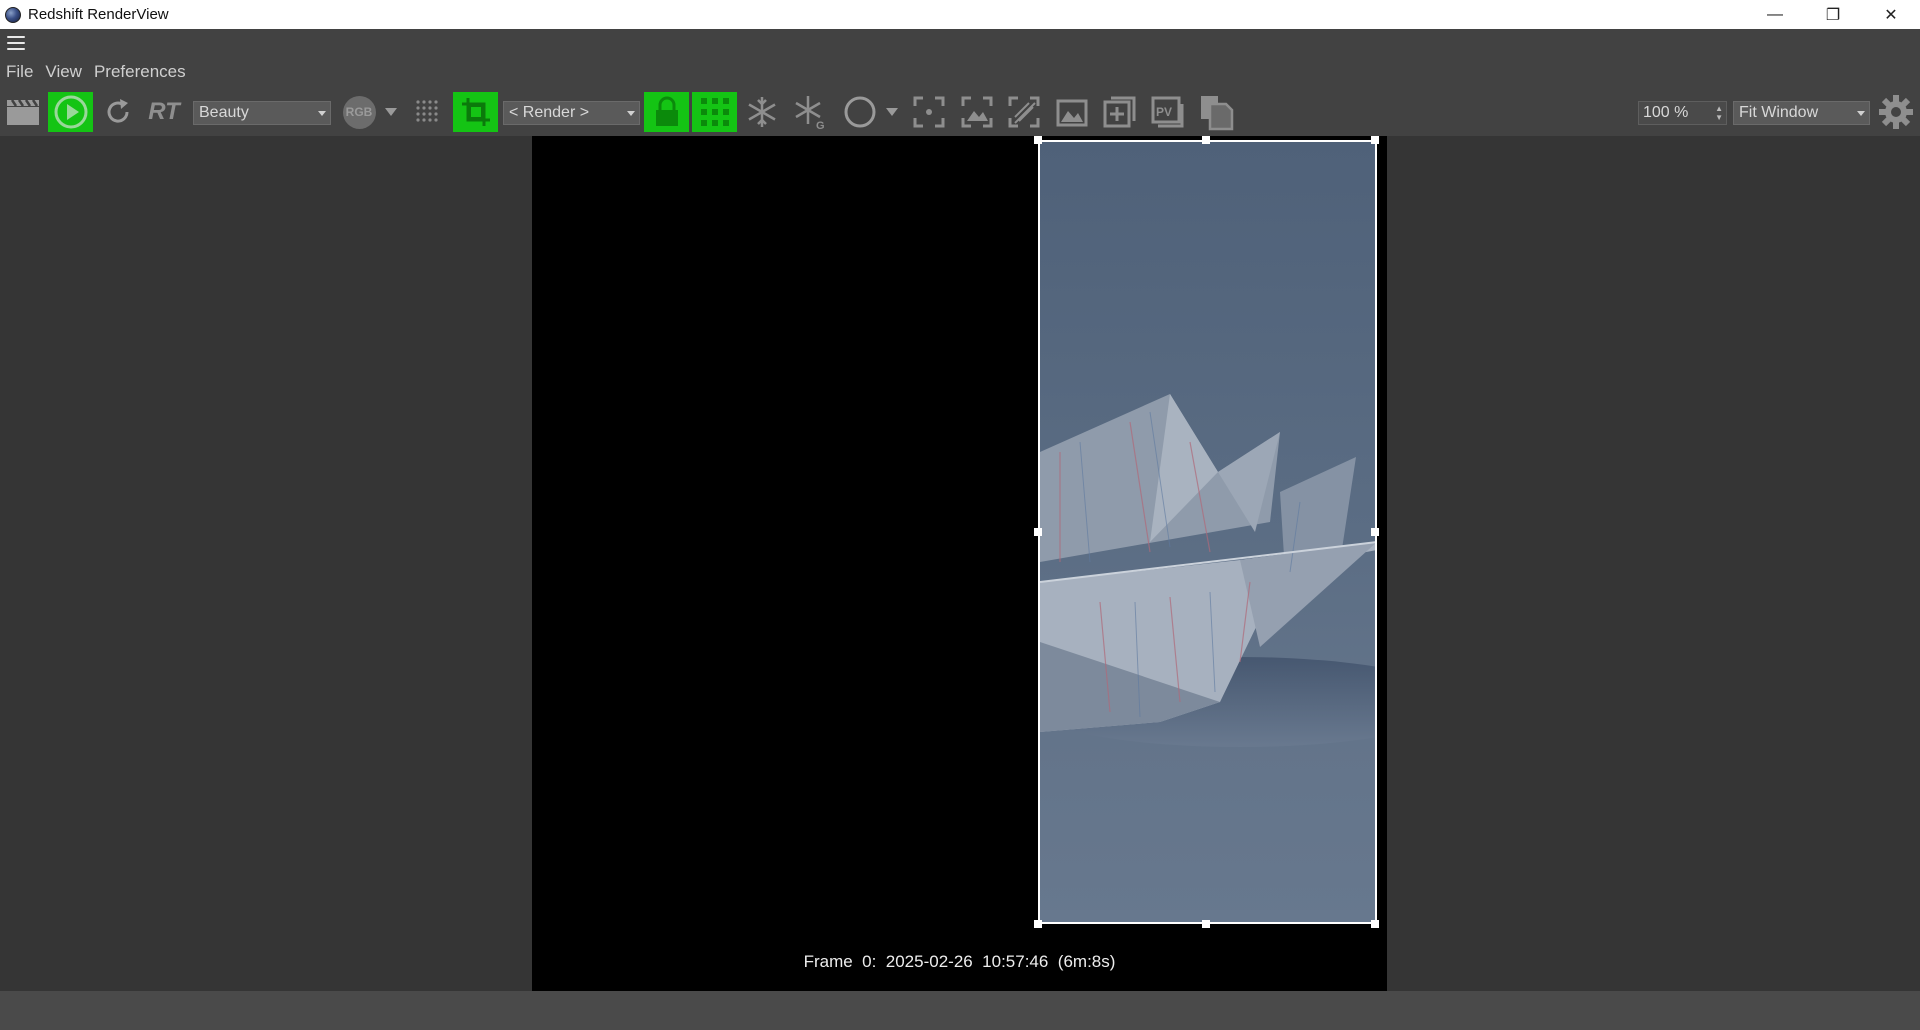  Describe the element at coordinates (1207, 570) in the screenshot. I see `paper-boats-render` at that location.